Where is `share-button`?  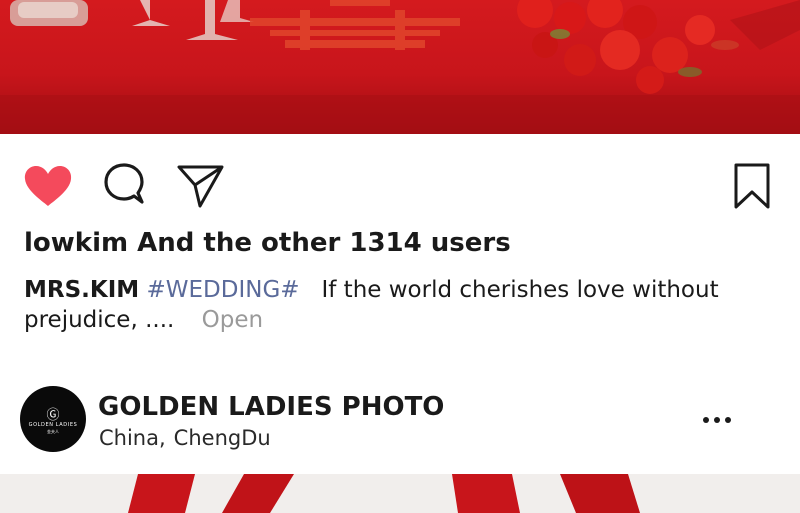 share-button is located at coordinates (200, 186).